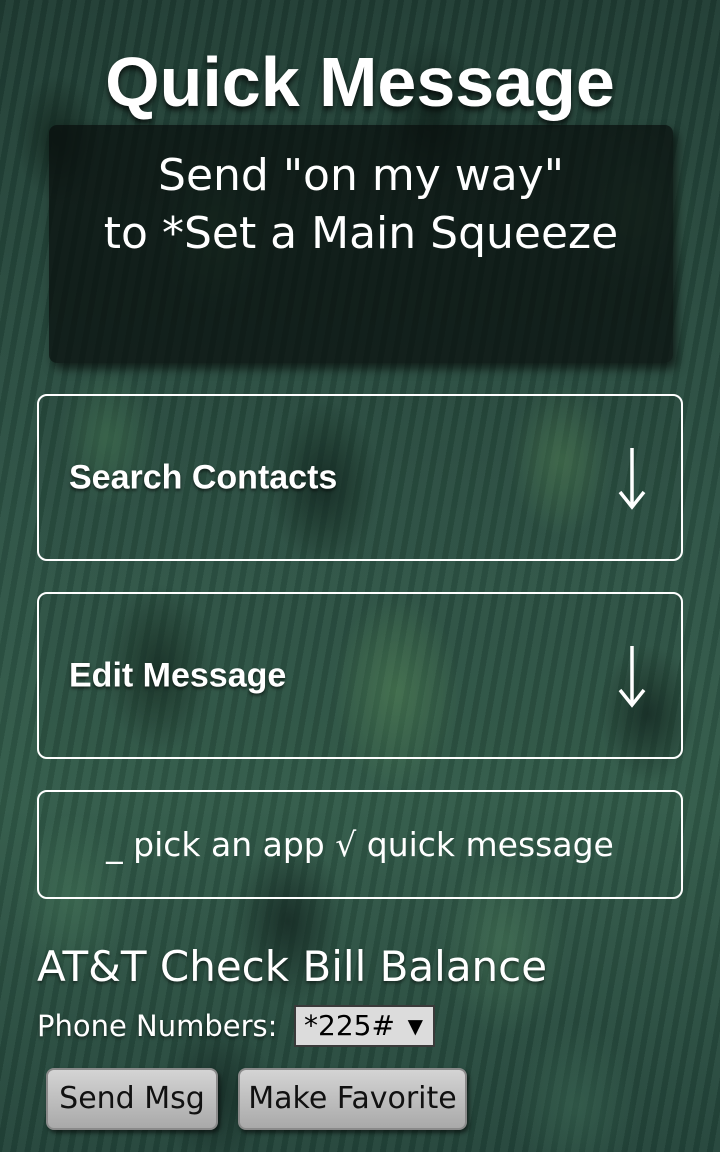 This screenshot has width=720, height=1152. What do you see at coordinates (292, 966) in the screenshot?
I see `carrier-section-title: AT&T Check Bill Balance` at bounding box center [292, 966].